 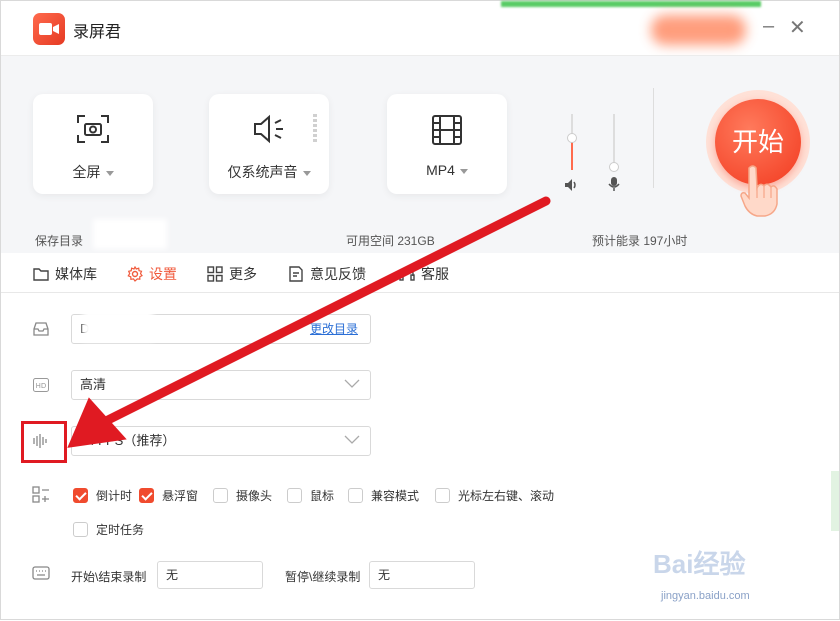 I want to click on annotation-highlight-box, so click(x=44, y=442).